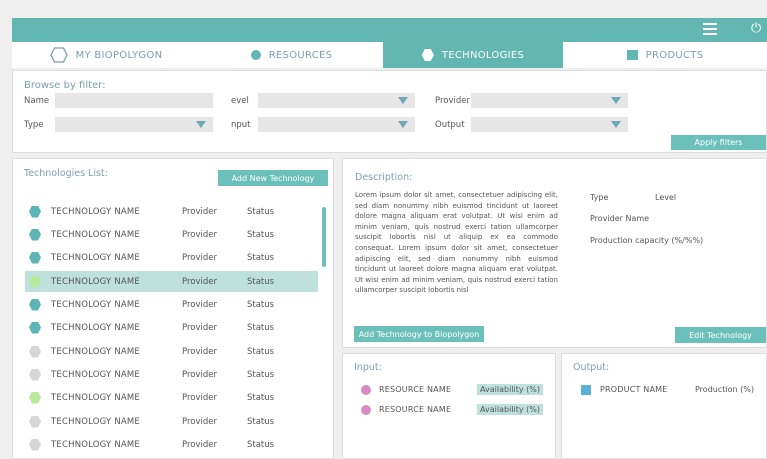  I want to click on list-title: Technologies List:, so click(66, 173).